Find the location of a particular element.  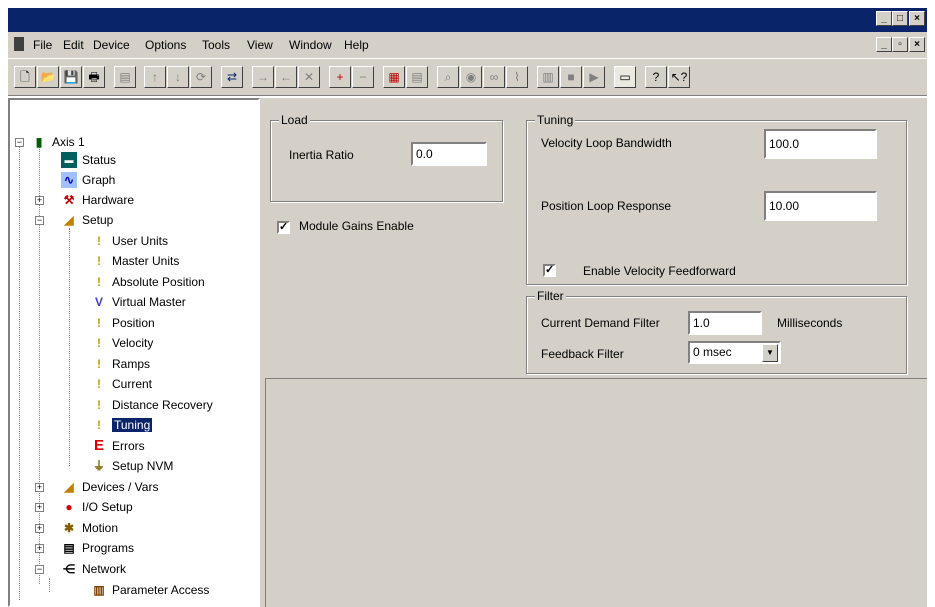

menu-view: View is located at coordinates (260, 45).